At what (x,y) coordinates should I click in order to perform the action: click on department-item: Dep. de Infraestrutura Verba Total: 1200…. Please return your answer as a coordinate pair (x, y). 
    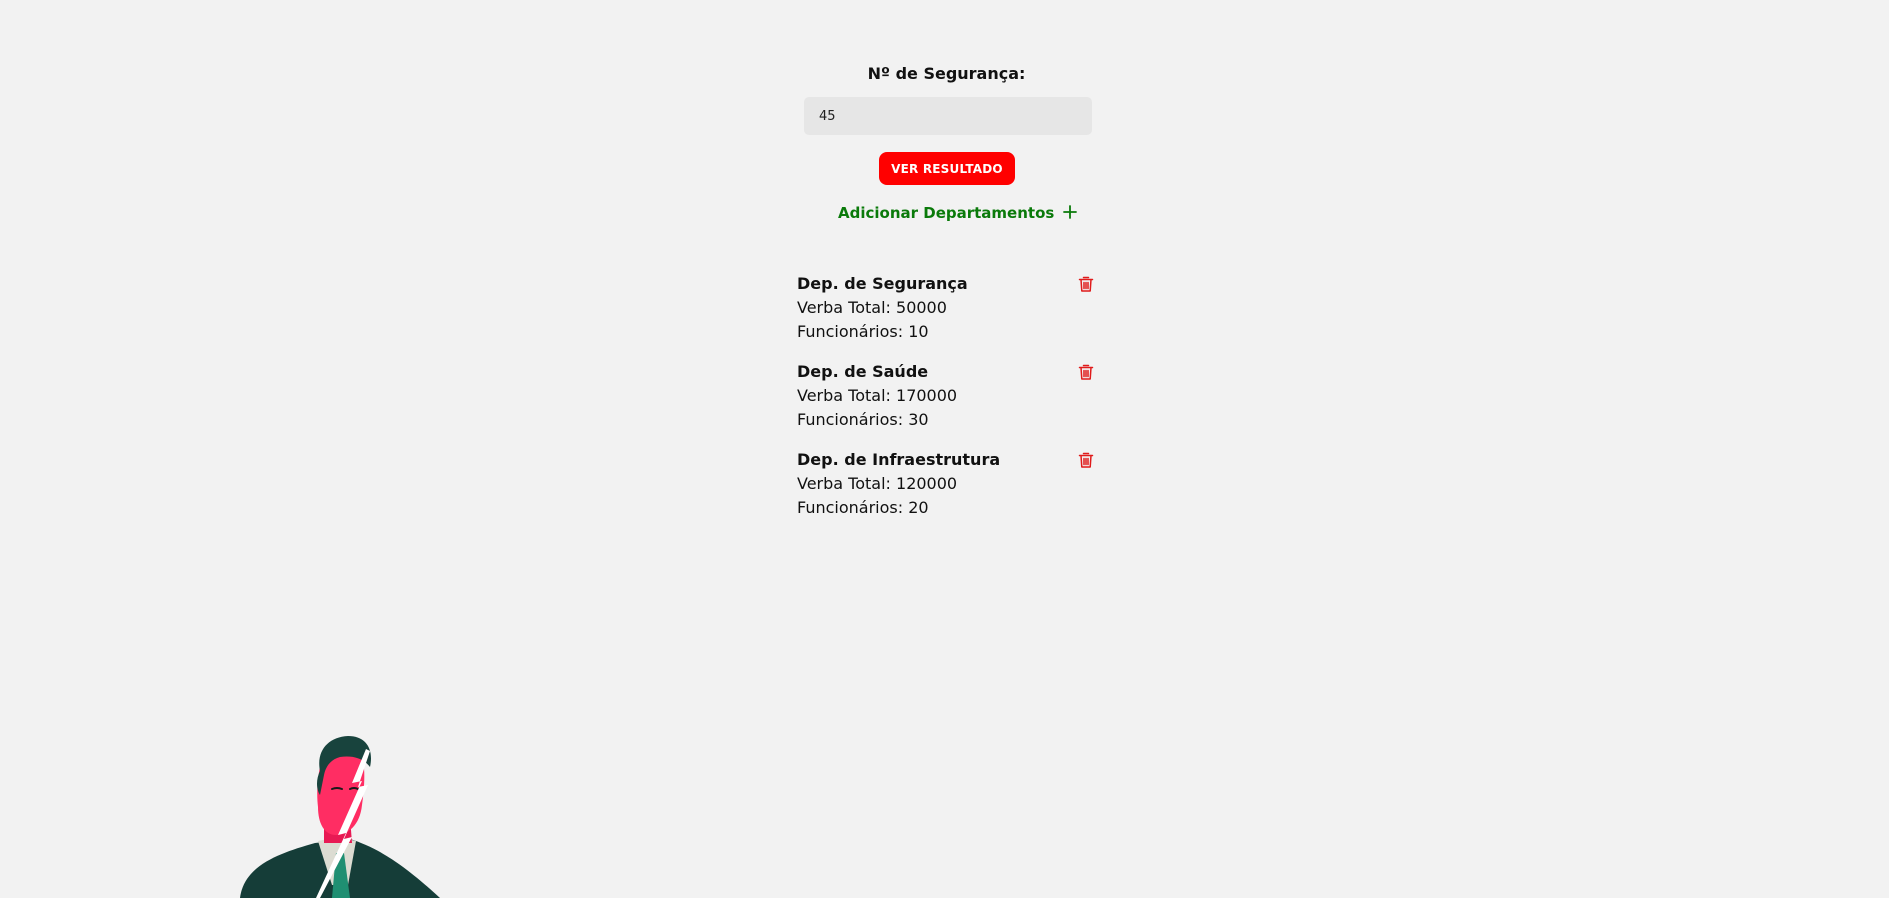
    Looking at the image, I should click on (947, 492).